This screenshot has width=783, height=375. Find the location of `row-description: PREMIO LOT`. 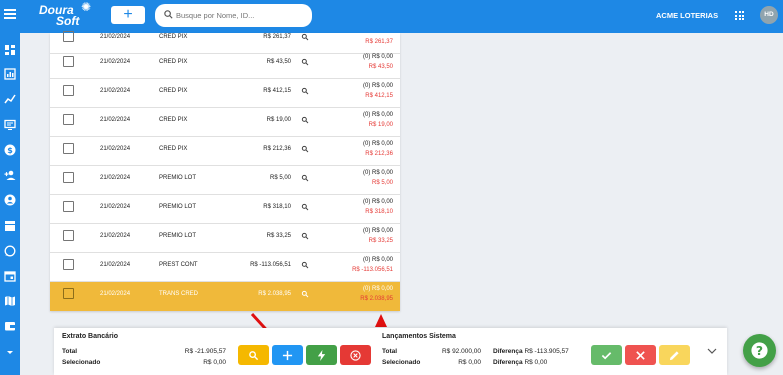

row-description: PREMIO LOT is located at coordinates (178, 207).